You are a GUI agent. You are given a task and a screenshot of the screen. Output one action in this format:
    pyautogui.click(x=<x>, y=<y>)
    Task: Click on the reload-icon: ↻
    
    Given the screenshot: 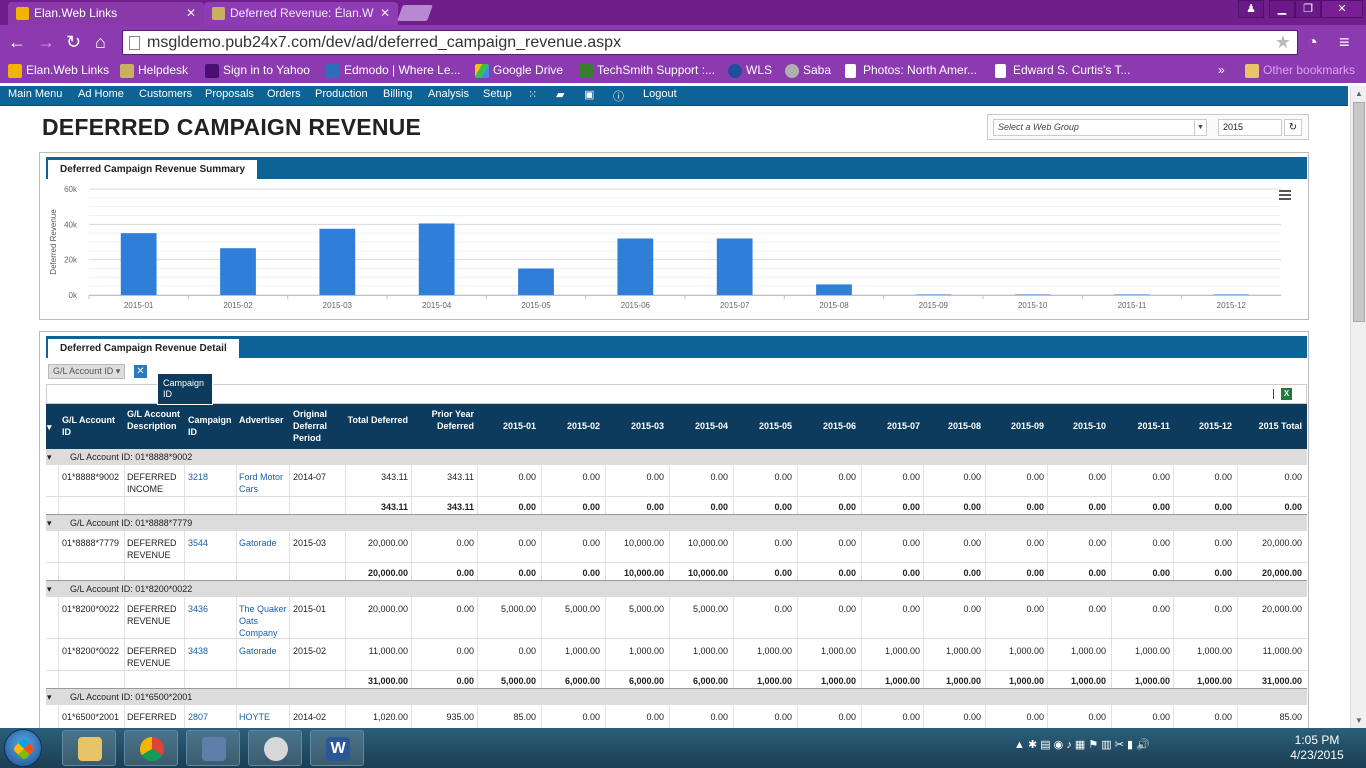 What is the action you would take?
    pyautogui.click(x=73, y=42)
    